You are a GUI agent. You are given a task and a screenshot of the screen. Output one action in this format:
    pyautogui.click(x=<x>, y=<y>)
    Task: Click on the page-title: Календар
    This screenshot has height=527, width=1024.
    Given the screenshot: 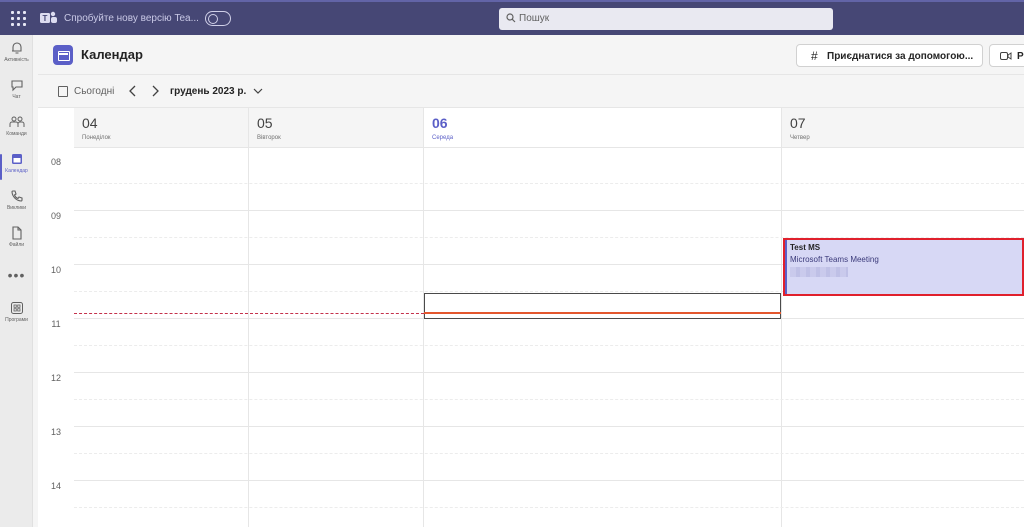 What is the action you would take?
    pyautogui.click(x=112, y=54)
    